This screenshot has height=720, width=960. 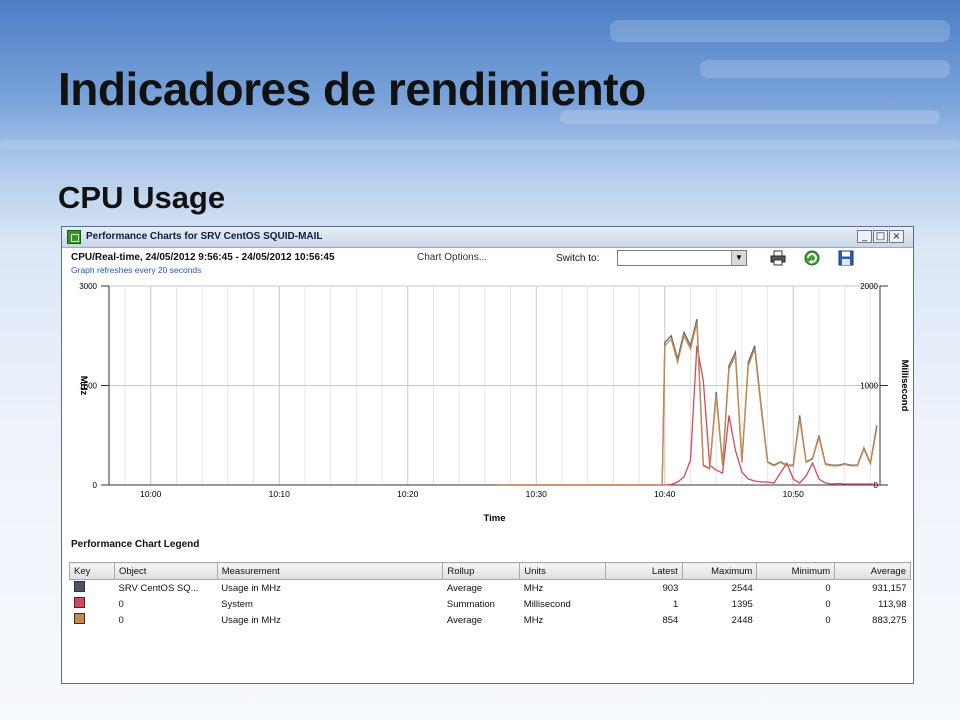 What do you see at coordinates (864, 236) in the screenshot?
I see `minimize-button: _` at bounding box center [864, 236].